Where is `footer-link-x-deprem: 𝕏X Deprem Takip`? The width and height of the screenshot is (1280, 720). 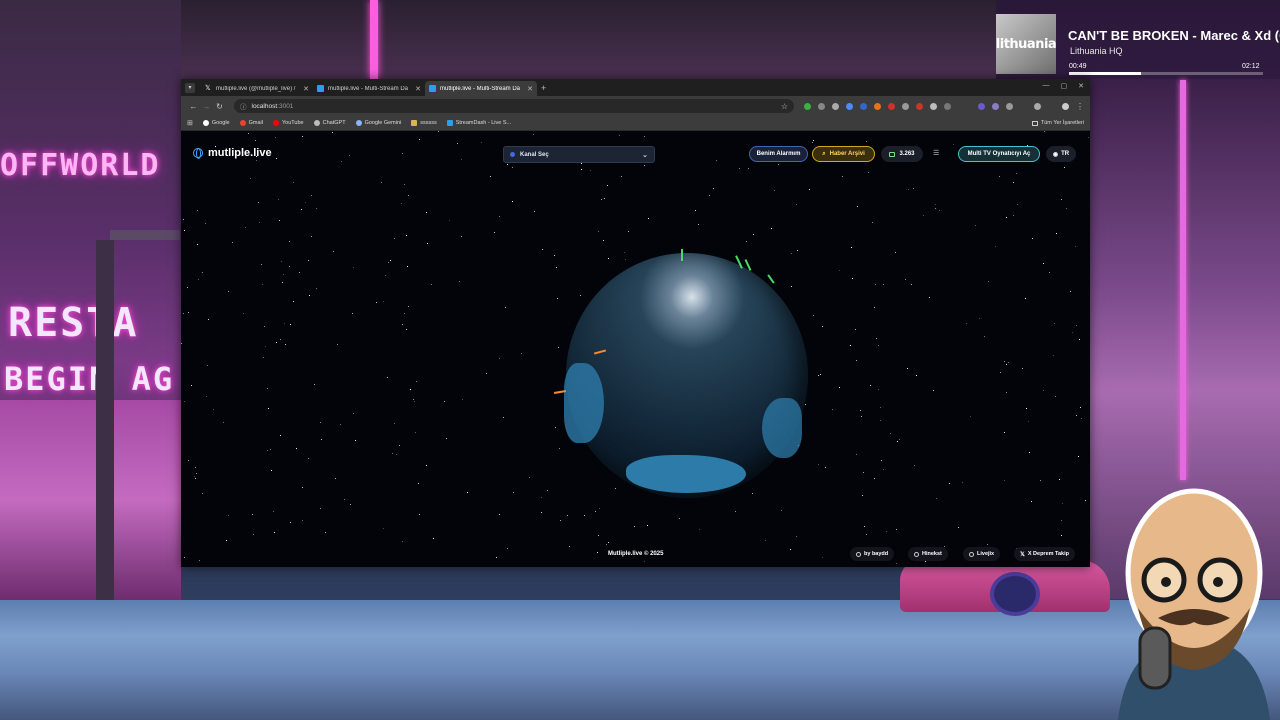
footer-link-x-deprem: 𝕏X Deprem Takip is located at coordinates (1045, 554).